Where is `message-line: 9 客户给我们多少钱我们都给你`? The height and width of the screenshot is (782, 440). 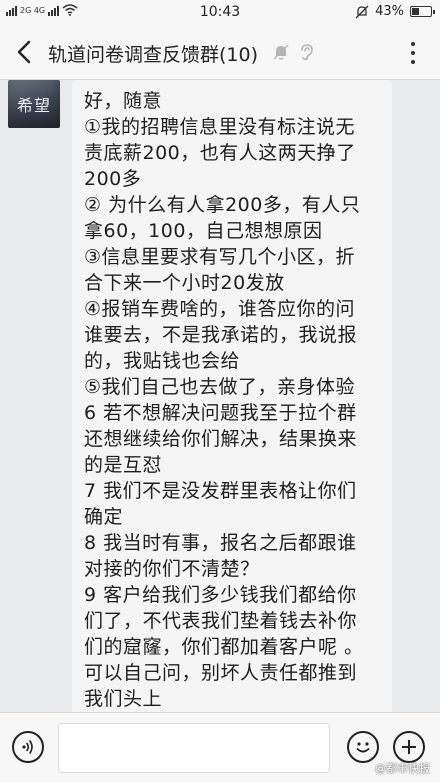 message-line: 9 客户给我们多少钱我们都给你 is located at coordinates (220, 595).